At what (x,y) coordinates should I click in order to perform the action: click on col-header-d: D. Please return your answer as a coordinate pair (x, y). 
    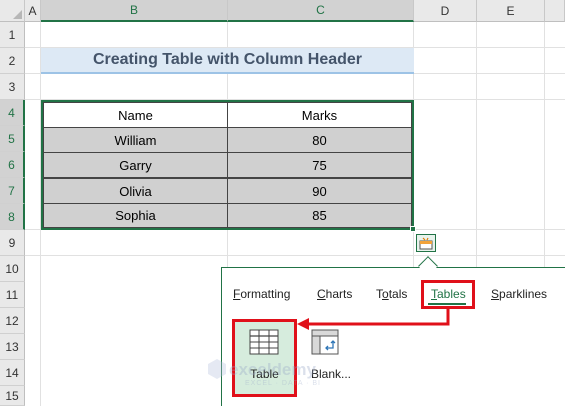
    Looking at the image, I should click on (445, 11).